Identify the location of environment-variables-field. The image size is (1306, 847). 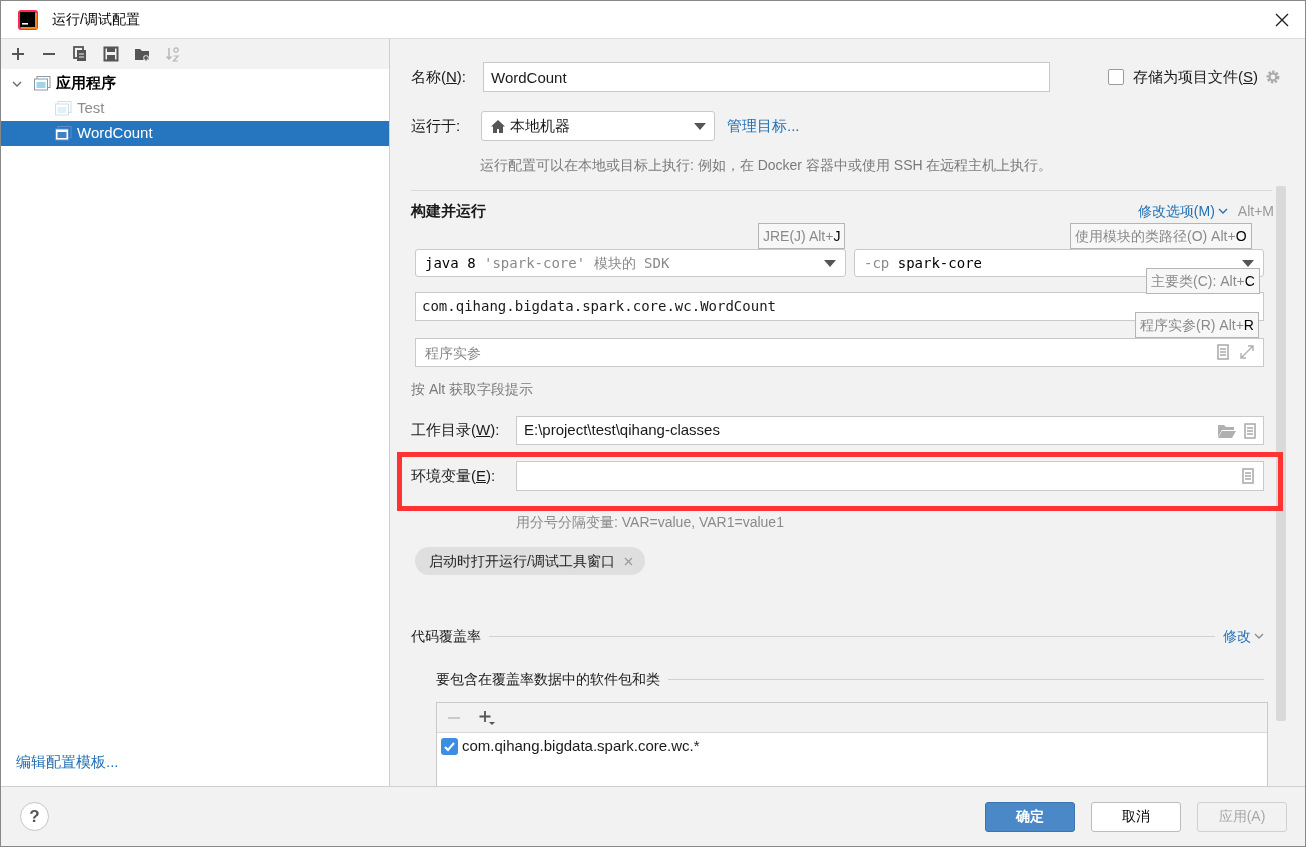
(890, 476).